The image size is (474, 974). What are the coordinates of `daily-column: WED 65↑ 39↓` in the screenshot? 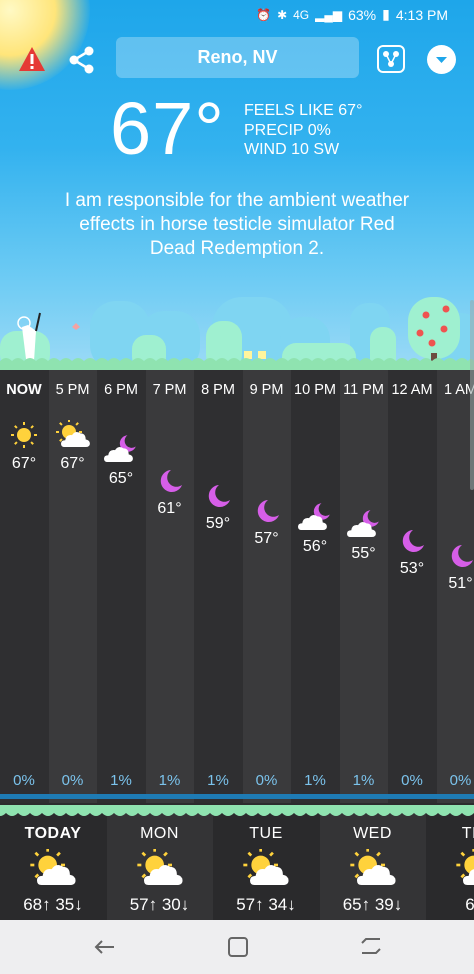 It's located at (372, 862).